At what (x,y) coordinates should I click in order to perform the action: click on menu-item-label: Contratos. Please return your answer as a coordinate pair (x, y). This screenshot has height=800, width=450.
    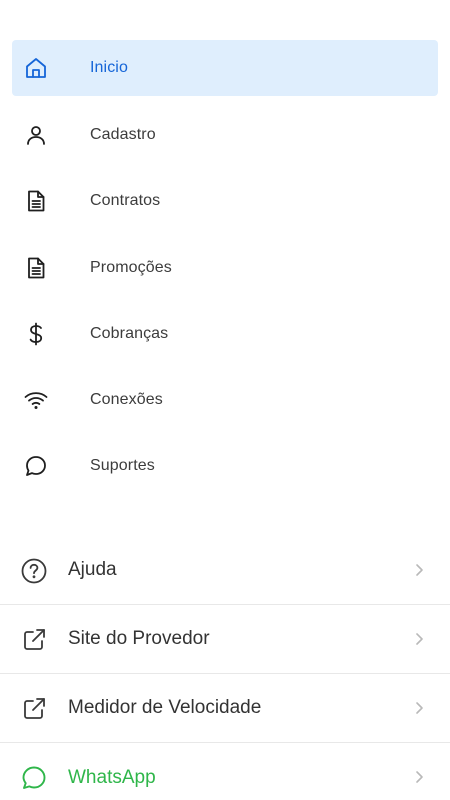
    Looking at the image, I should click on (125, 200).